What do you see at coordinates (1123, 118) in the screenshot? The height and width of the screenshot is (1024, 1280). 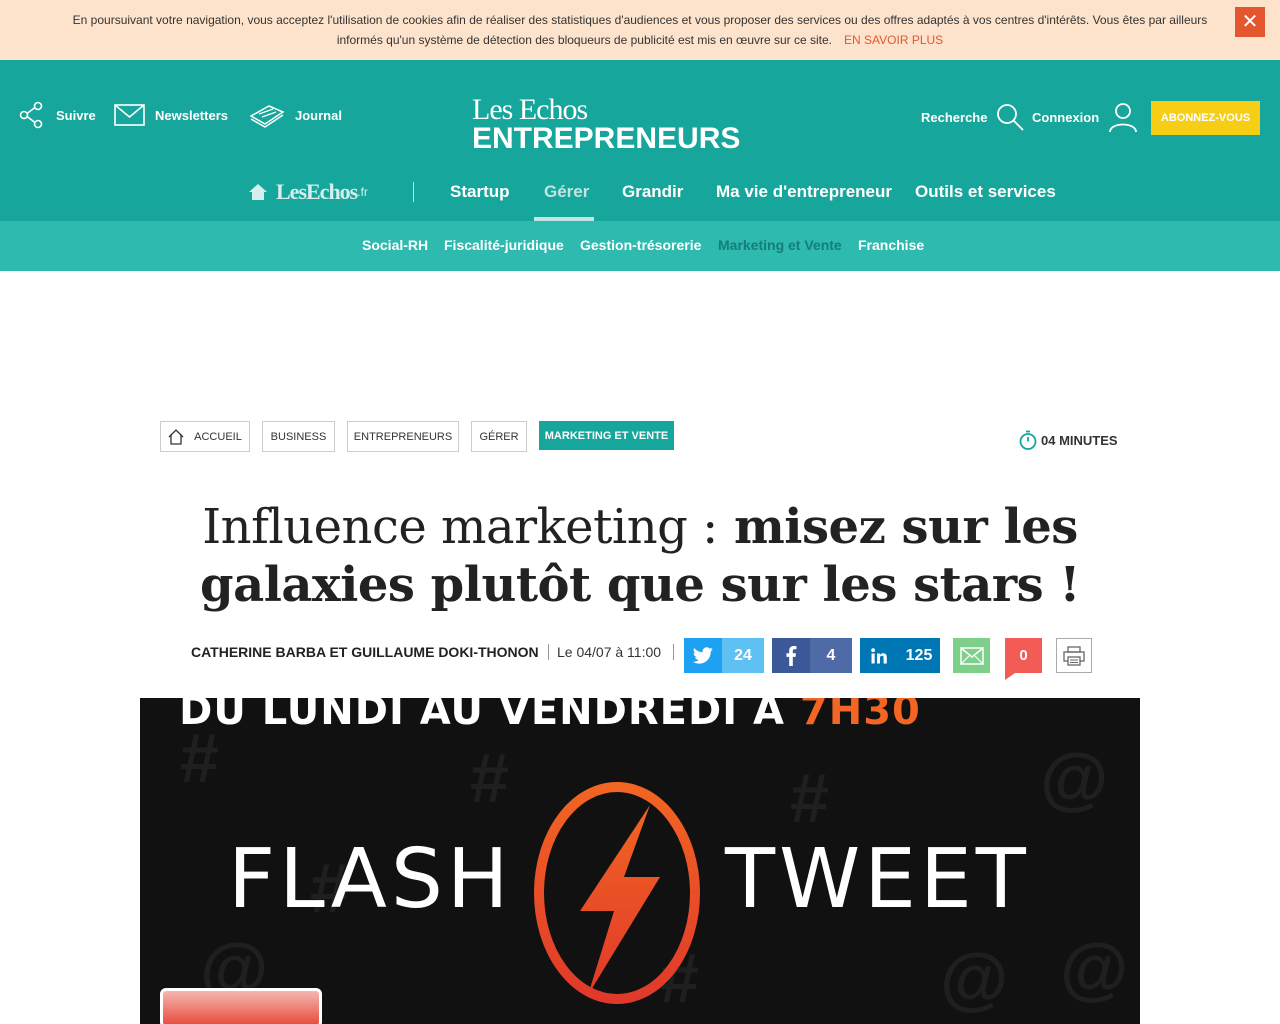 I see `user-icon` at bounding box center [1123, 118].